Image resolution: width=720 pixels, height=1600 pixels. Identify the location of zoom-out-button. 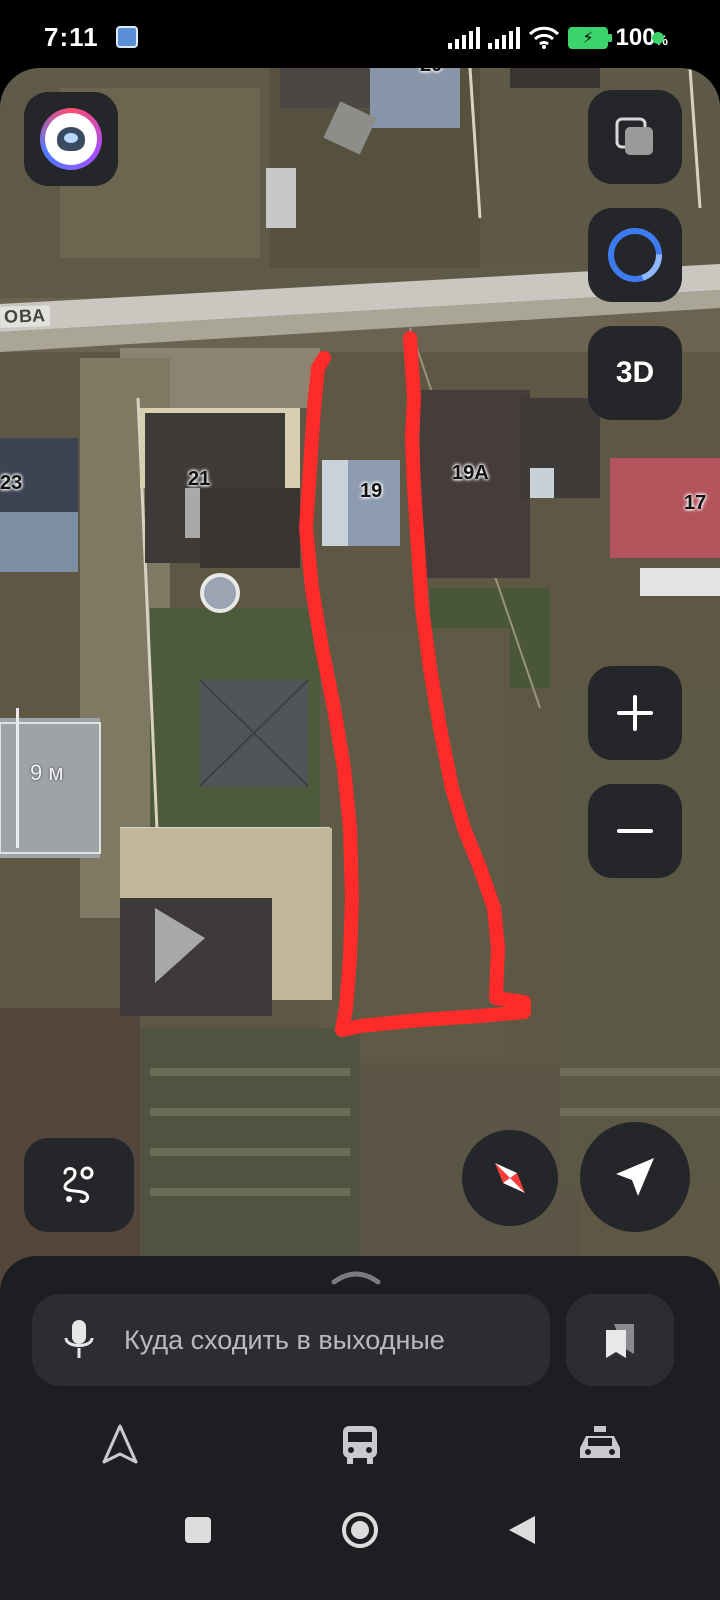
(635, 831).